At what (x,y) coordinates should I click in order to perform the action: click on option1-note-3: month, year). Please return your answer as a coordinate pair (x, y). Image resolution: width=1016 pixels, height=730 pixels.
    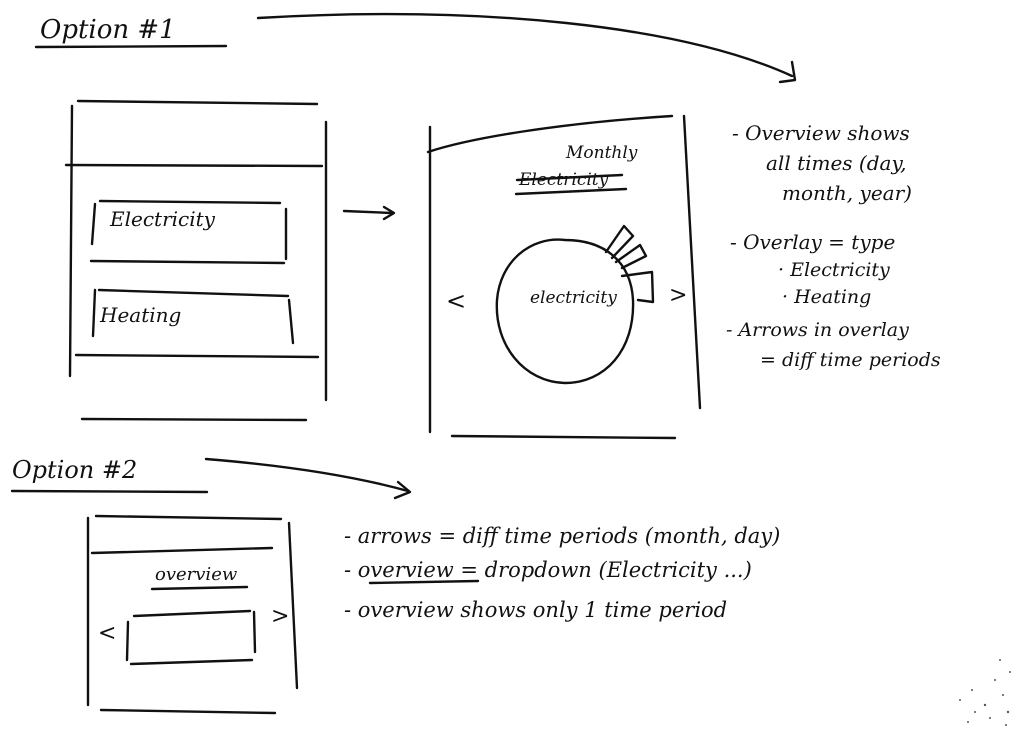
    Looking at the image, I should click on (847, 193).